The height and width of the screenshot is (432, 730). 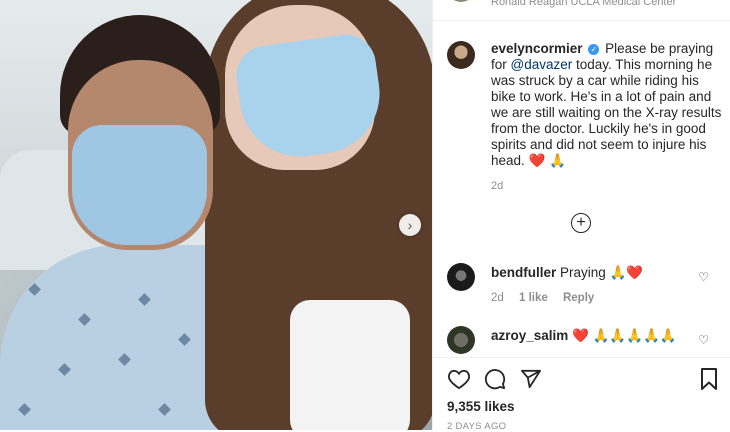 What do you see at coordinates (461, 1) in the screenshot?
I see `header-avatar` at bounding box center [461, 1].